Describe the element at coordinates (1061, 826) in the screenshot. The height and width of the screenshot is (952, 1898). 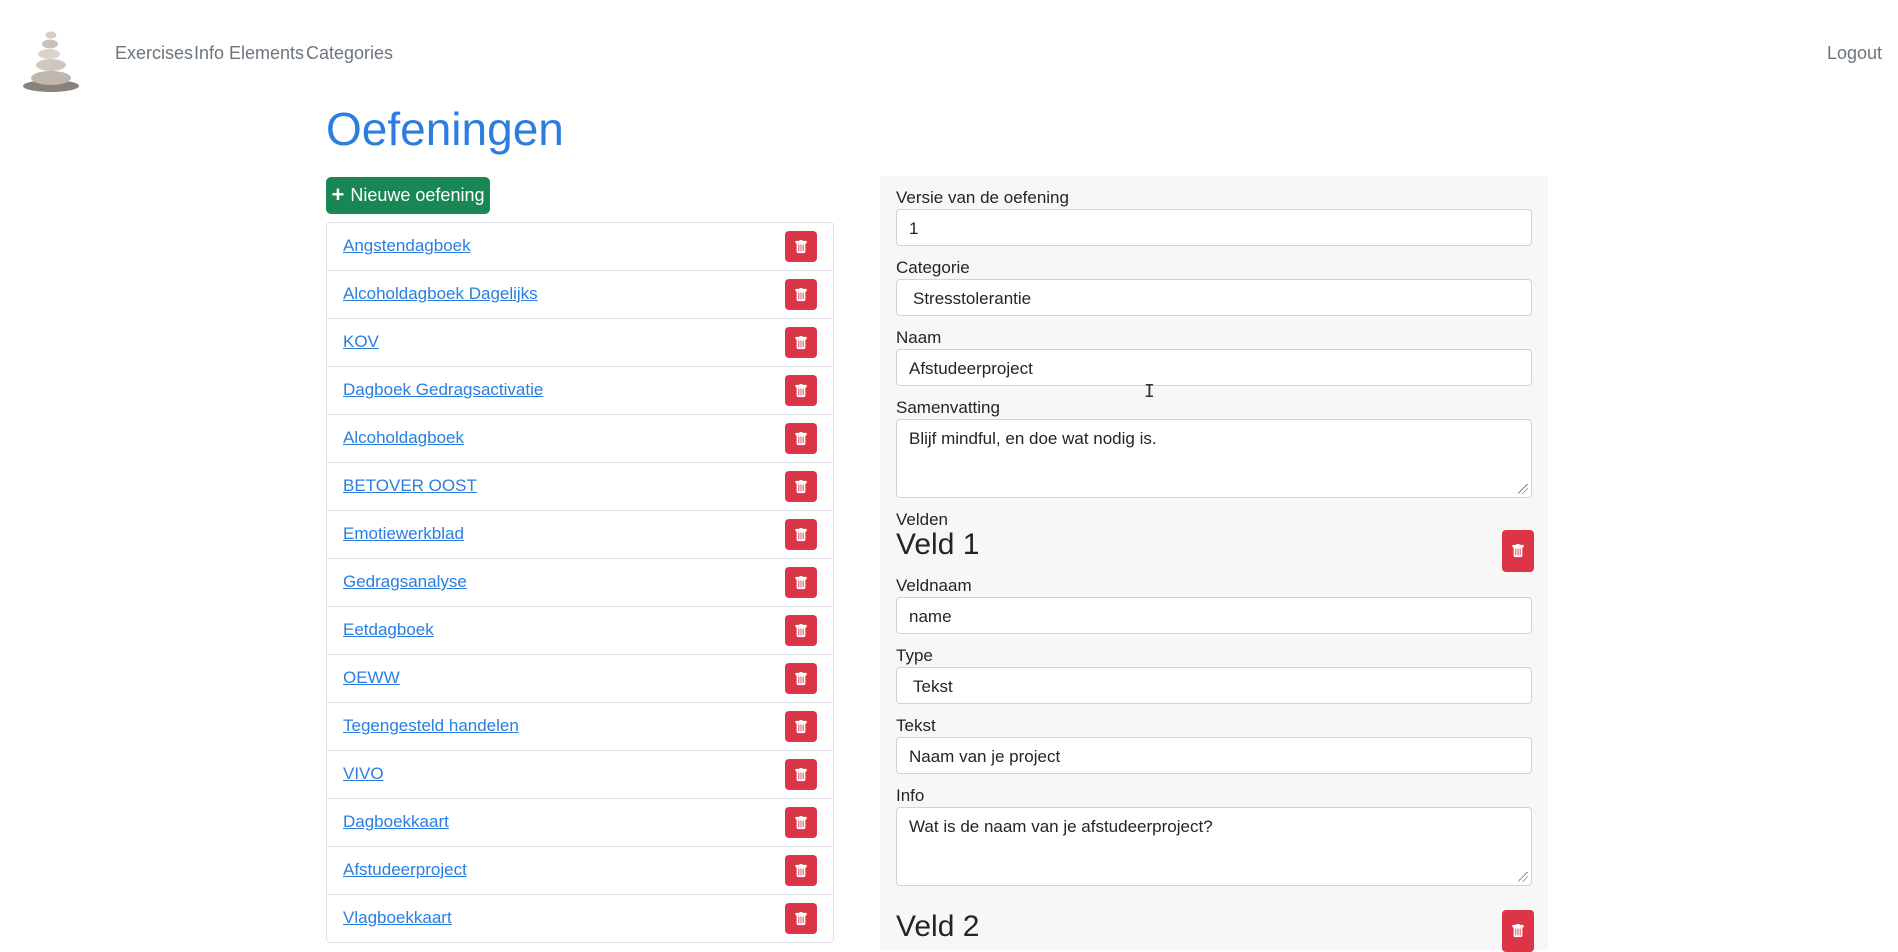
I see `info-text: Wat is de naam van je afstudeerproject?` at that location.